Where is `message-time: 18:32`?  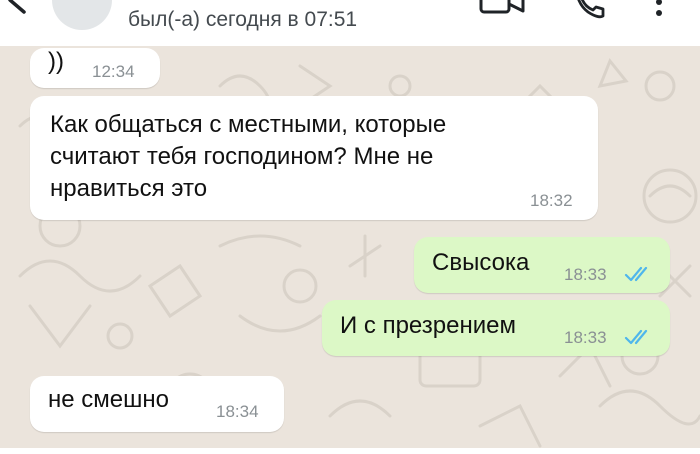
message-time: 18:32 is located at coordinates (551, 200).